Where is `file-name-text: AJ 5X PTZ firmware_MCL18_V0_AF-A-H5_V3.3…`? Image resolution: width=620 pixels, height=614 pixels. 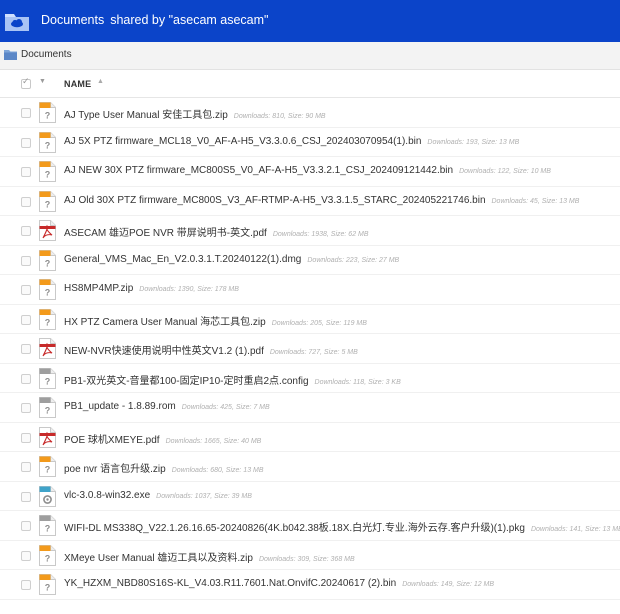
file-name-text: AJ 5X PTZ firmware_MCL18_V0_AF-A-H5_V3.3… is located at coordinates (242, 141).